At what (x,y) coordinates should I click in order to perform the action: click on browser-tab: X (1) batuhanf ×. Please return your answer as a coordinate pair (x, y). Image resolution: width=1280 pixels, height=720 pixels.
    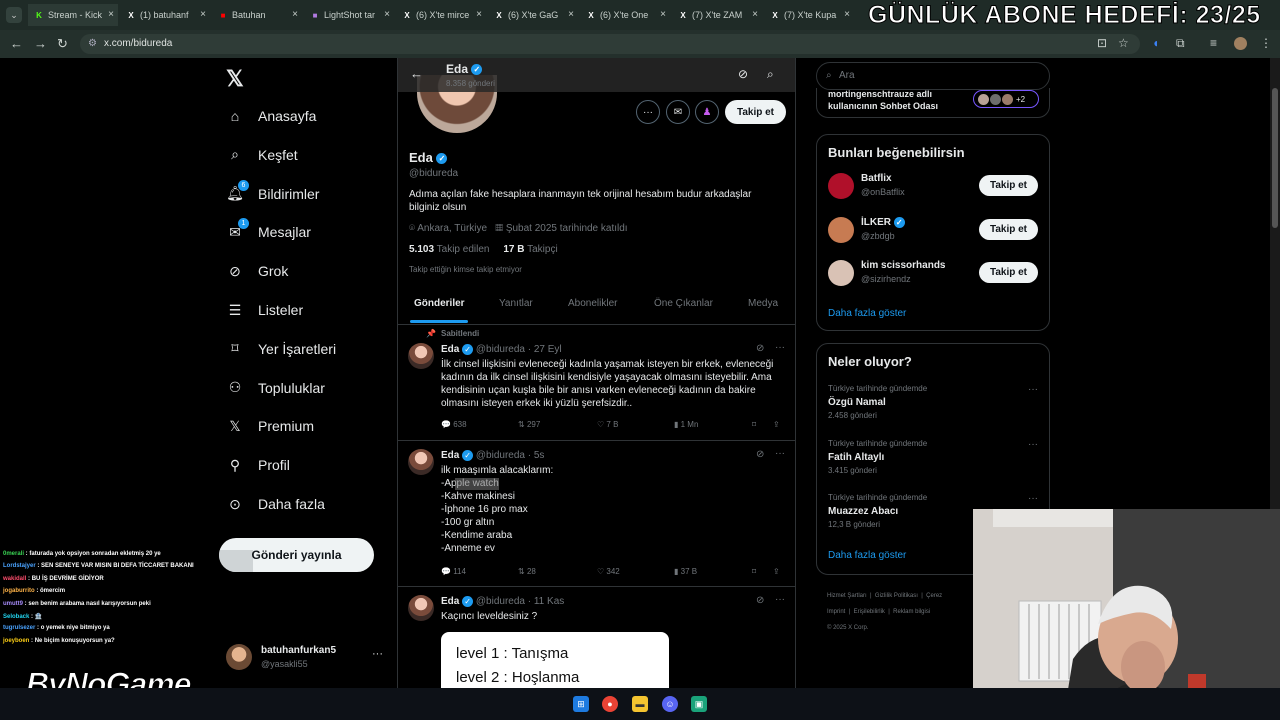
    Looking at the image, I should click on (165, 15).